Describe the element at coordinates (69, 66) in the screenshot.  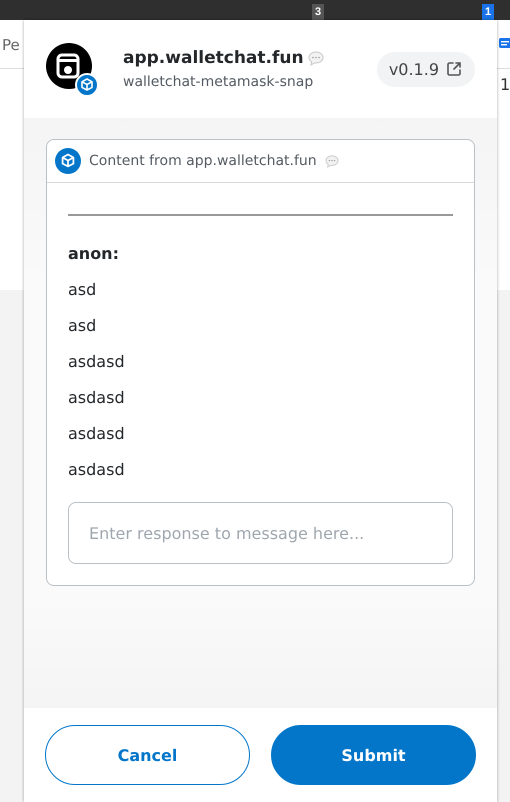
I see `wallet-logo-icon` at that location.